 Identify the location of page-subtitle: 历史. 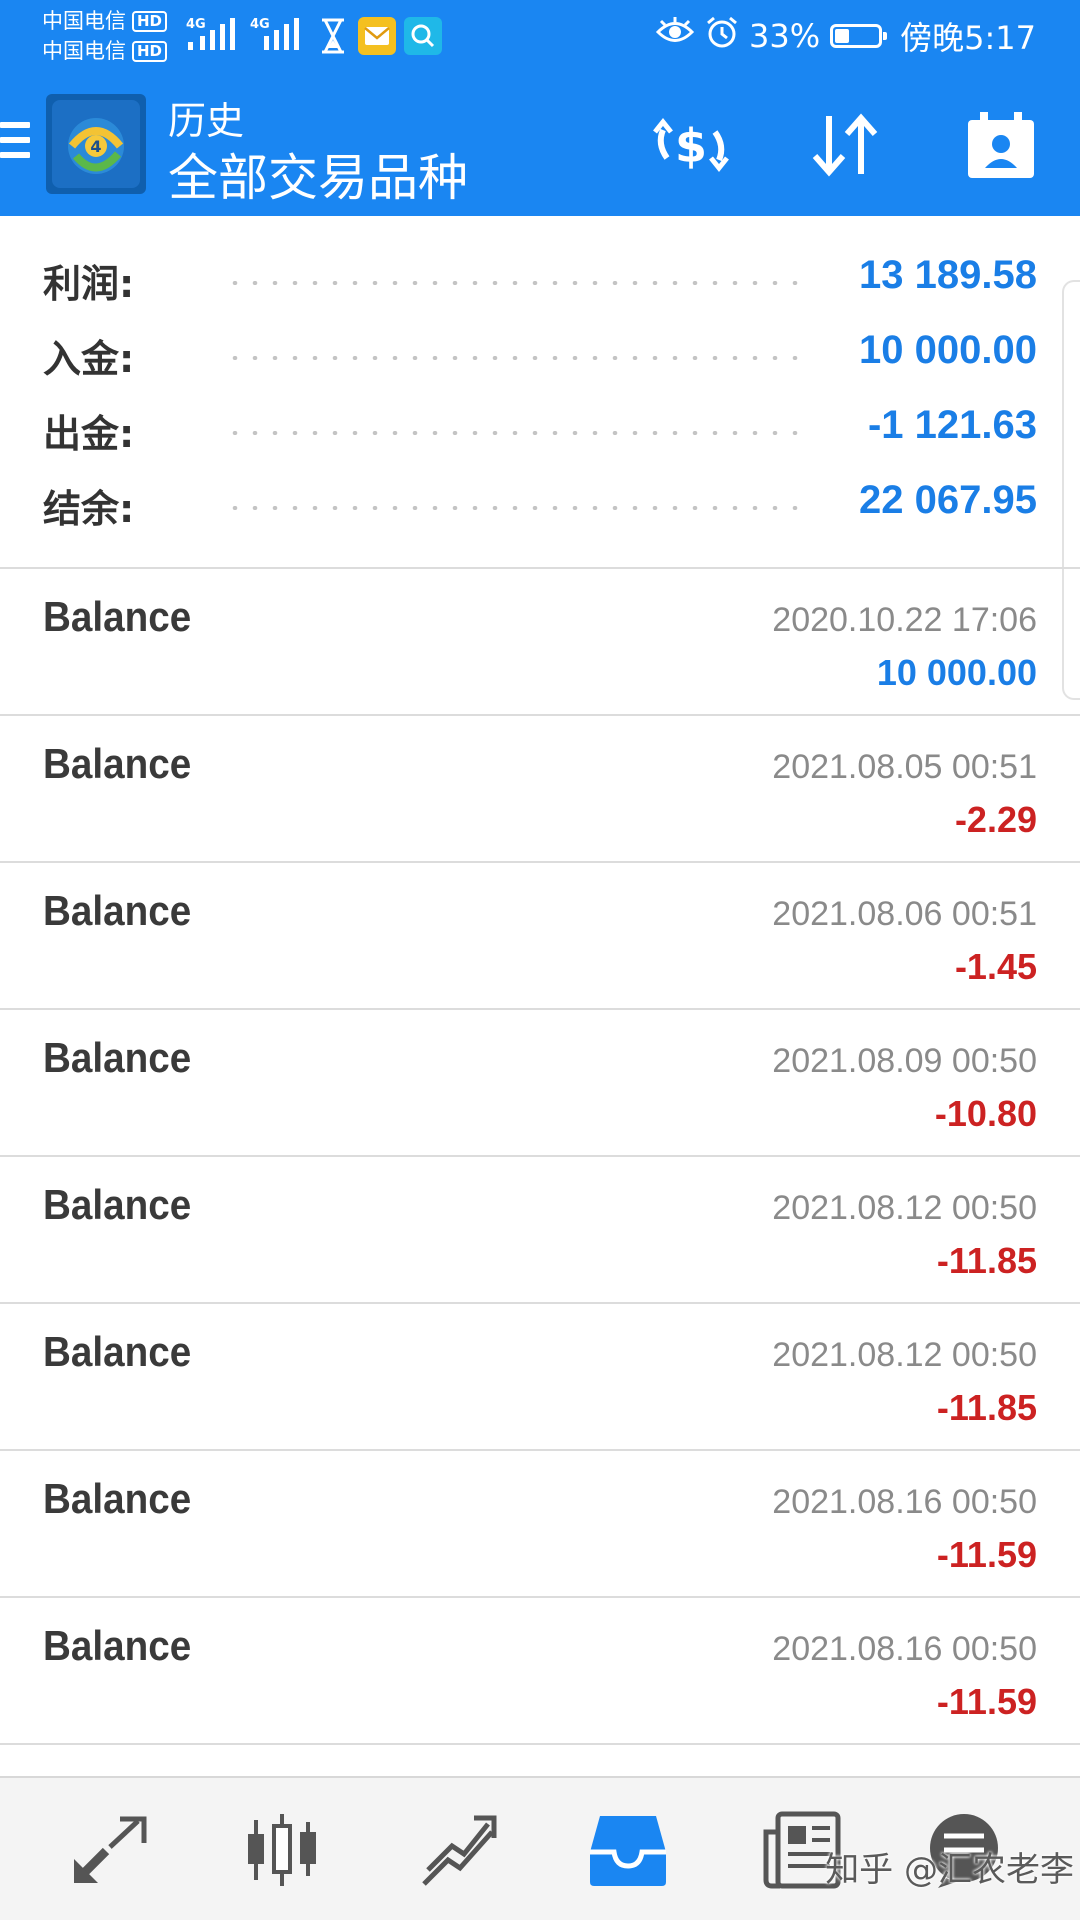
(206, 121).